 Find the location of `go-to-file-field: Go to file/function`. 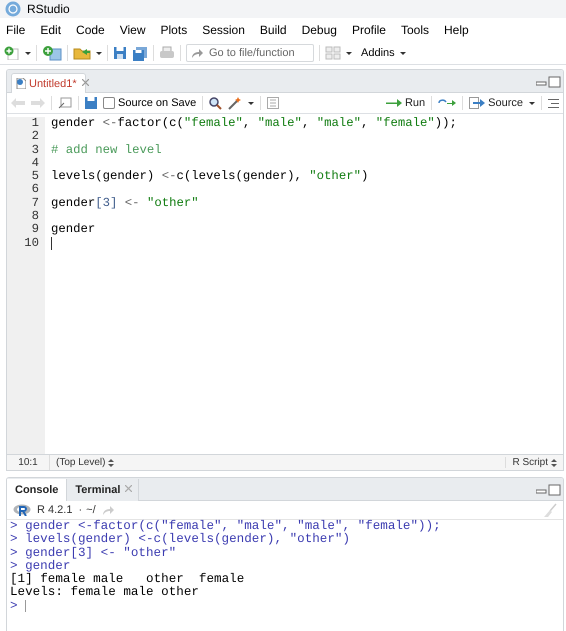

go-to-file-field: Go to file/function is located at coordinates (256, 53).